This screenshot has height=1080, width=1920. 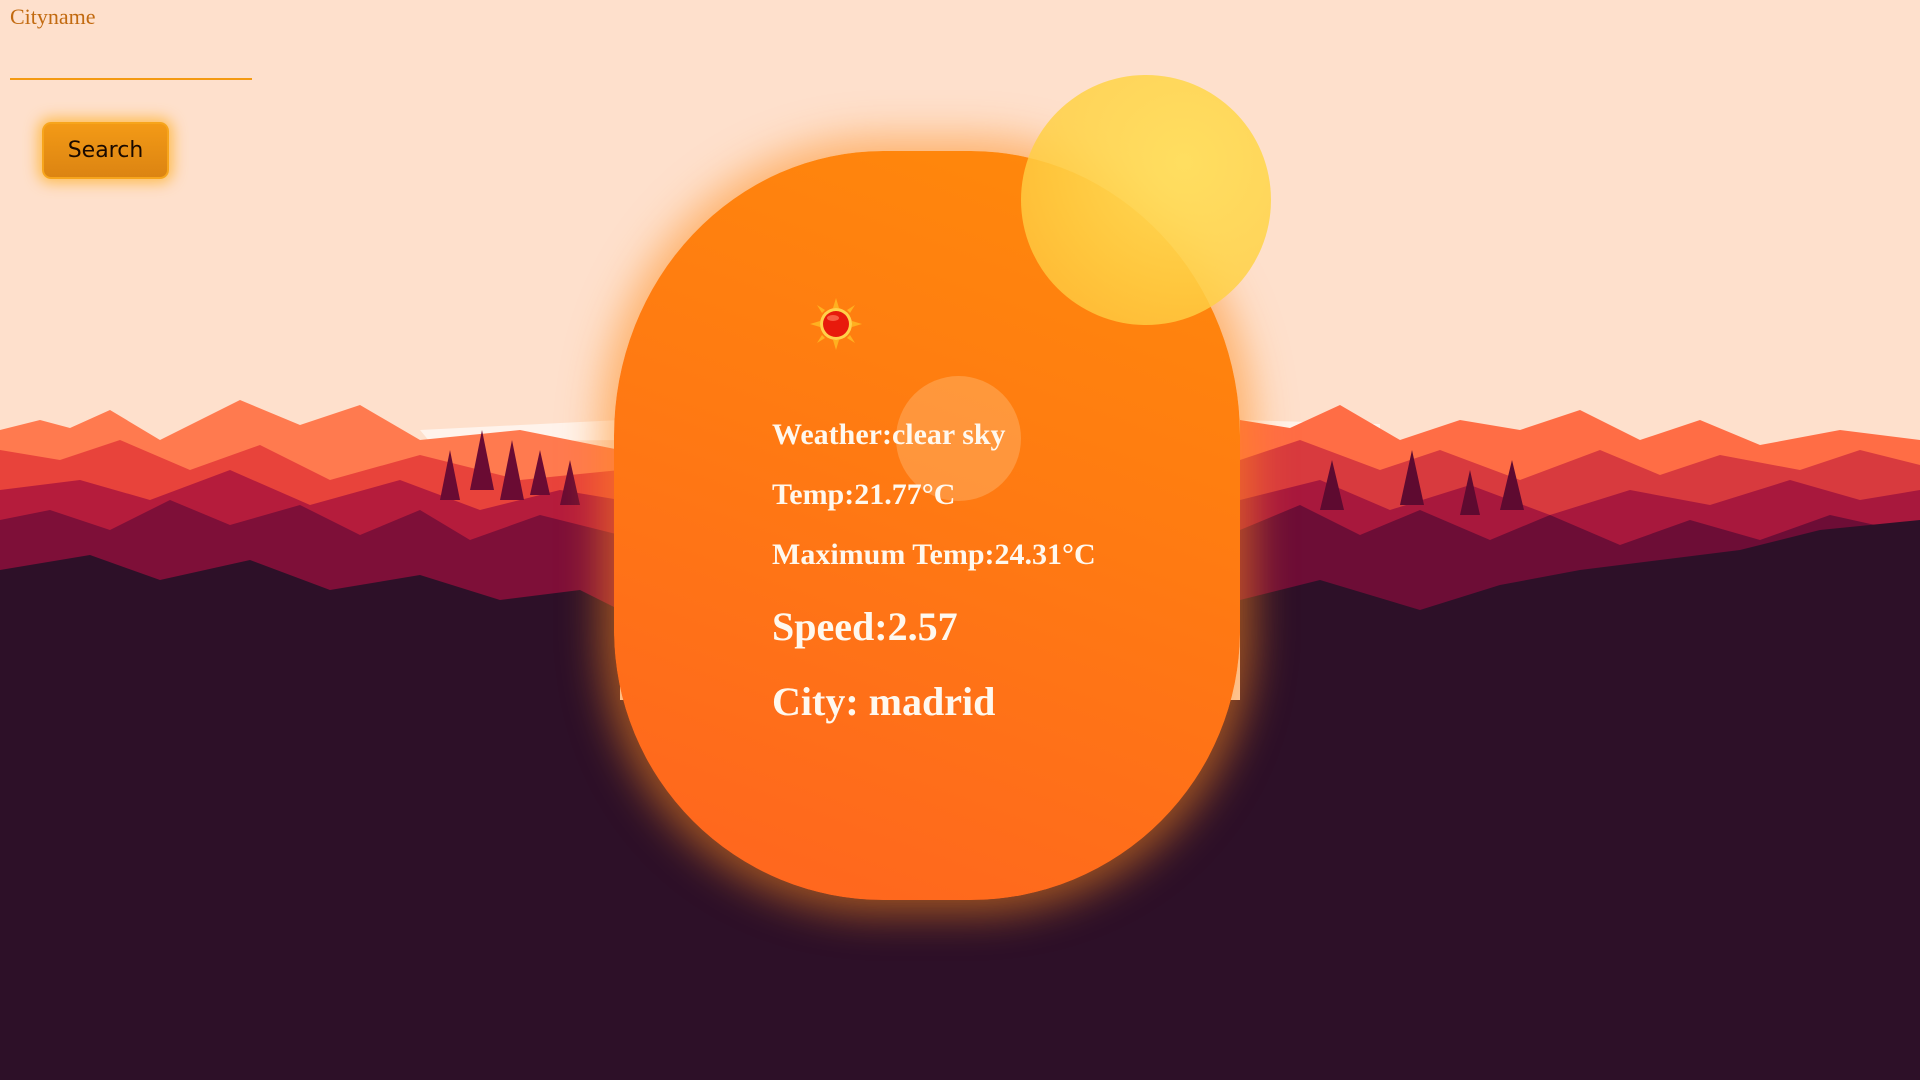 I want to click on wind-speed: Speed:2.57, so click(x=865, y=626).